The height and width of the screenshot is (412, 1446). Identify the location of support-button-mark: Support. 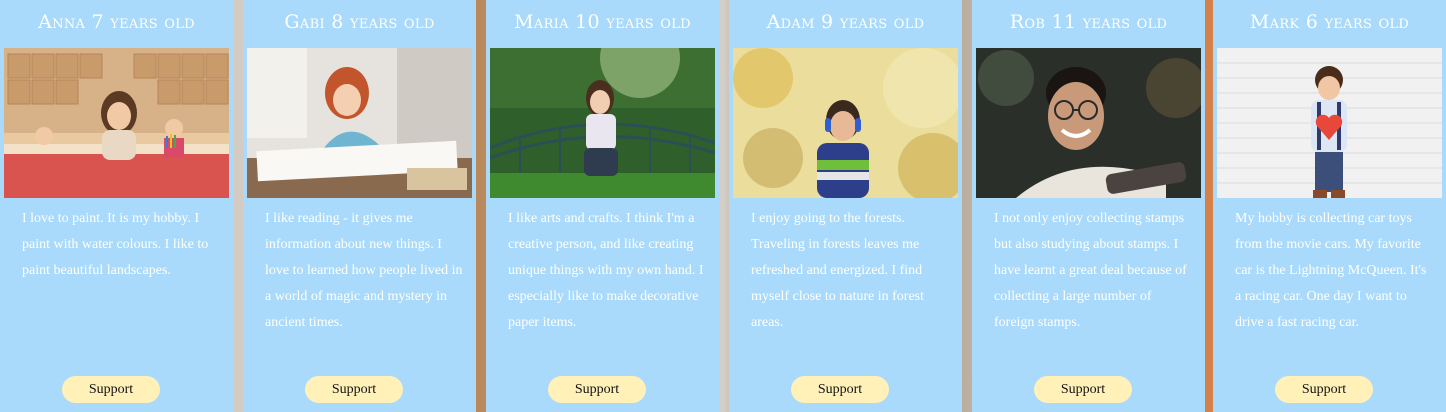
(1324, 389).